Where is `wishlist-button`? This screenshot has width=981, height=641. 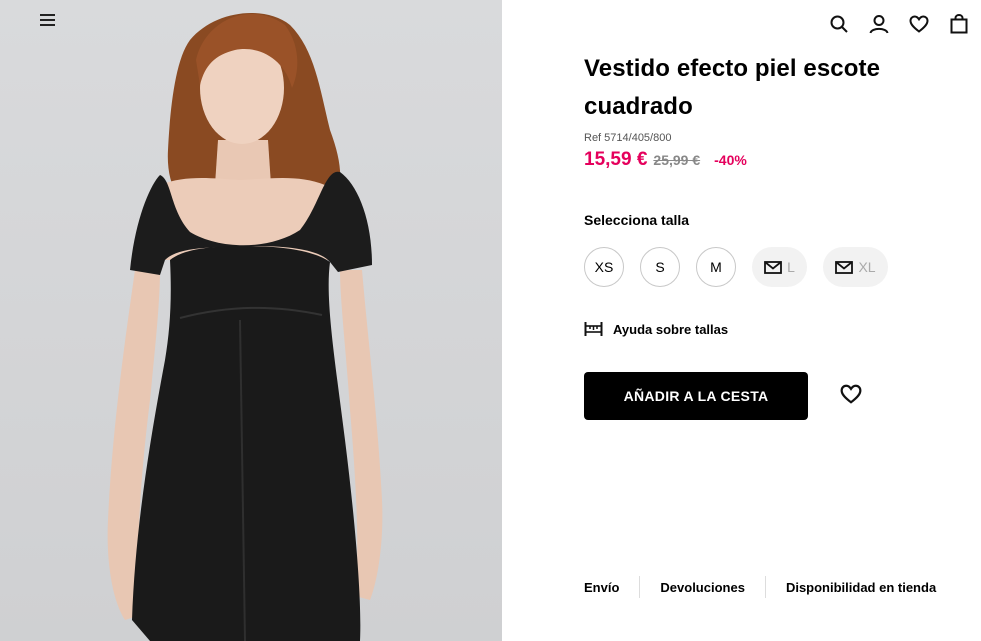
wishlist-button is located at coordinates (919, 24).